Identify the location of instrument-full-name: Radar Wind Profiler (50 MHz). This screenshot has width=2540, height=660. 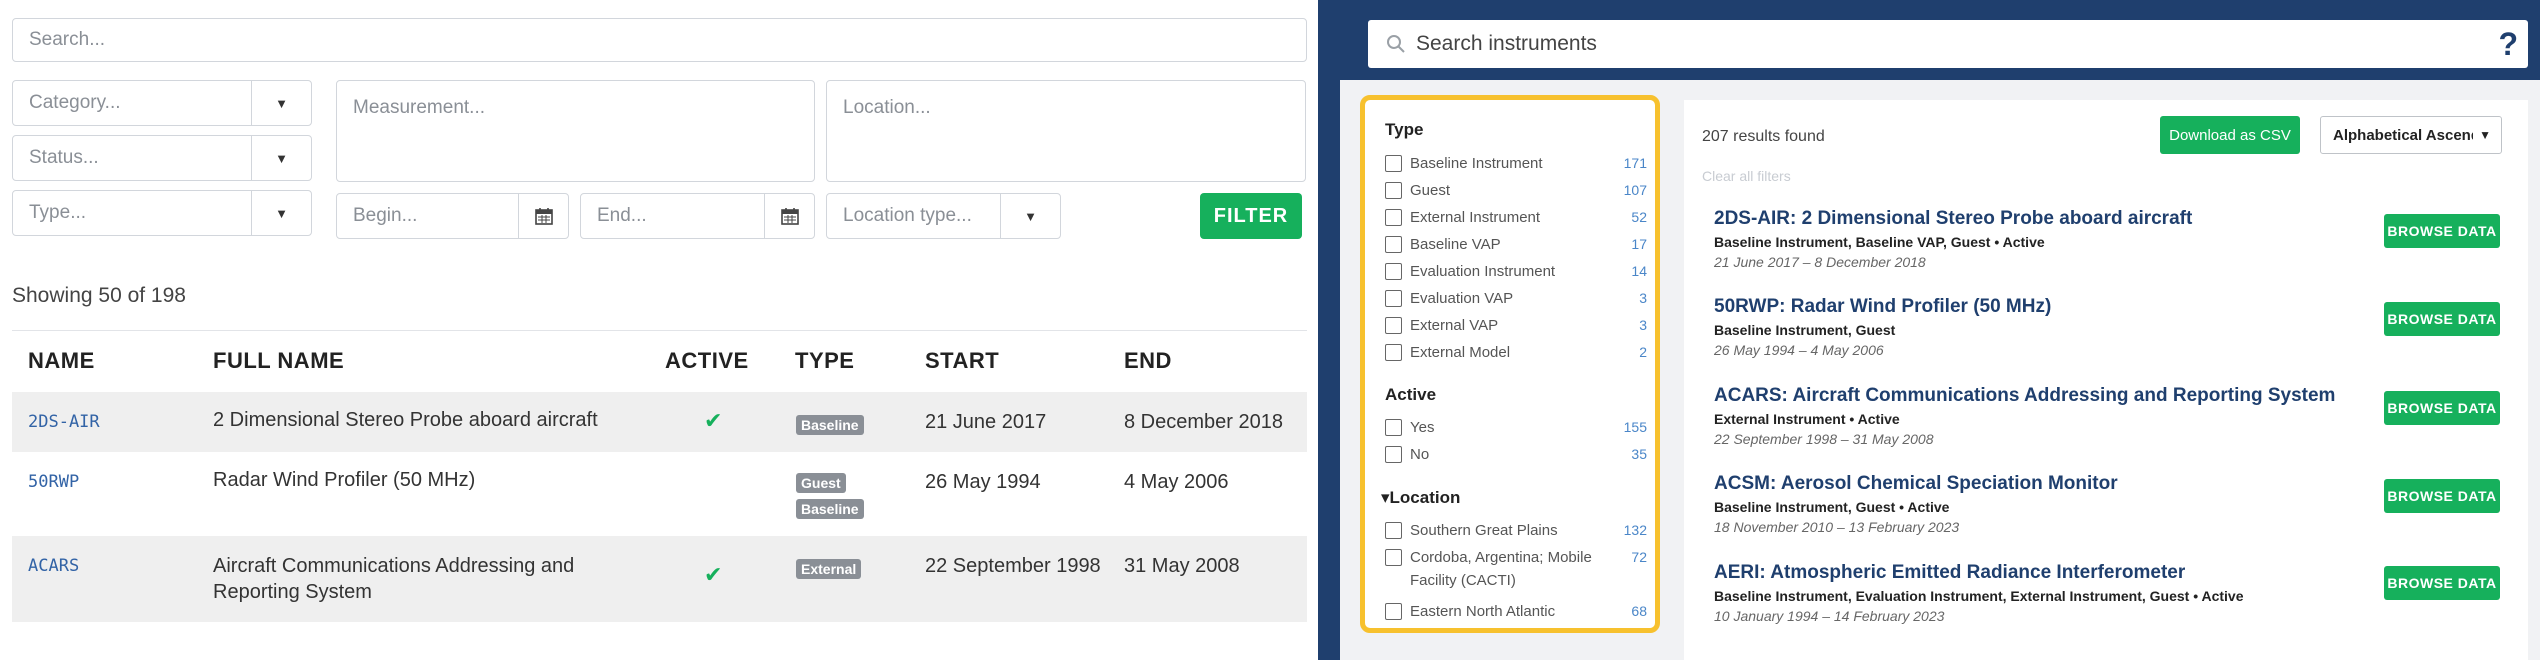
(344, 480).